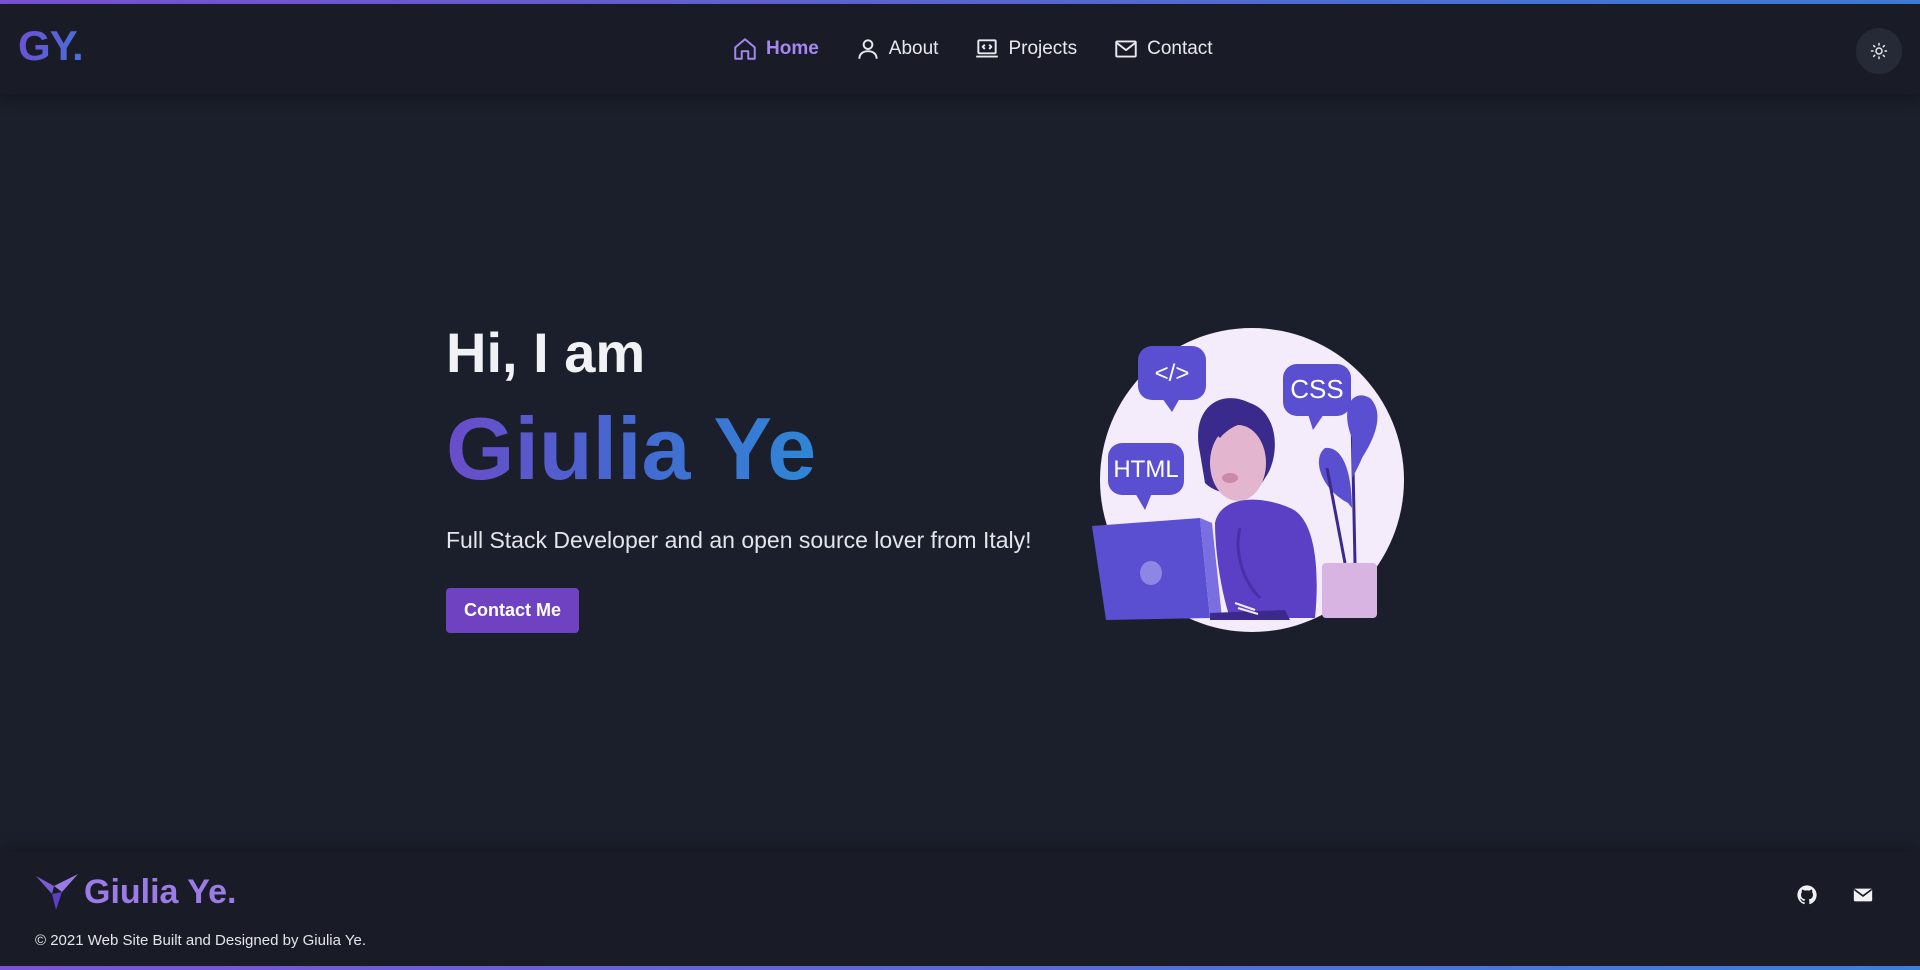  What do you see at coordinates (972, 49) in the screenshot?
I see `main-nav: Home About Projects Contact` at bounding box center [972, 49].